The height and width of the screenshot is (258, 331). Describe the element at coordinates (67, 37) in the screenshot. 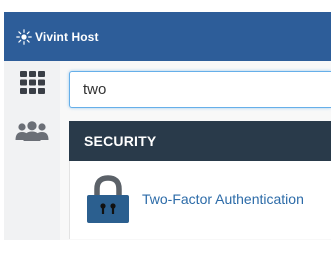

I see `brand-name: Vivint Host` at that location.